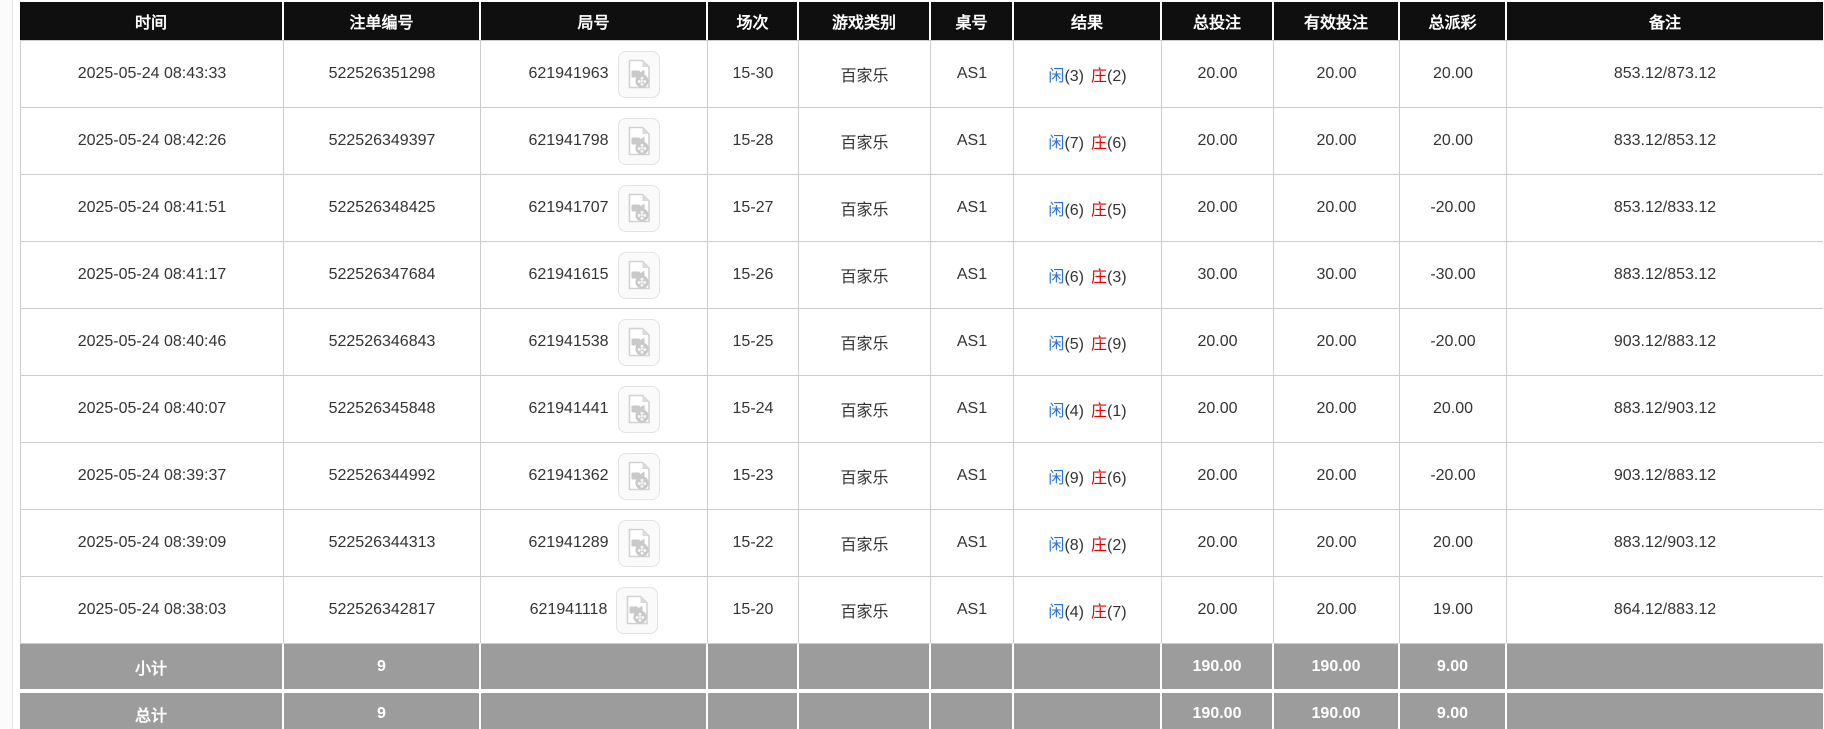 This screenshot has height=729, width=1824. What do you see at coordinates (382, 341) in the screenshot?
I see `cell-bet-id: 522526346843` at bounding box center [382, 341].